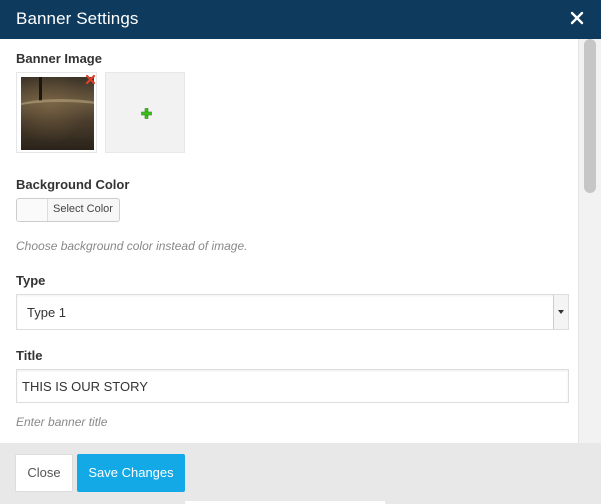  Describe the element at coordinates (73, 184) in the screenshot. I see `background-color-label: Background Color` at that location.